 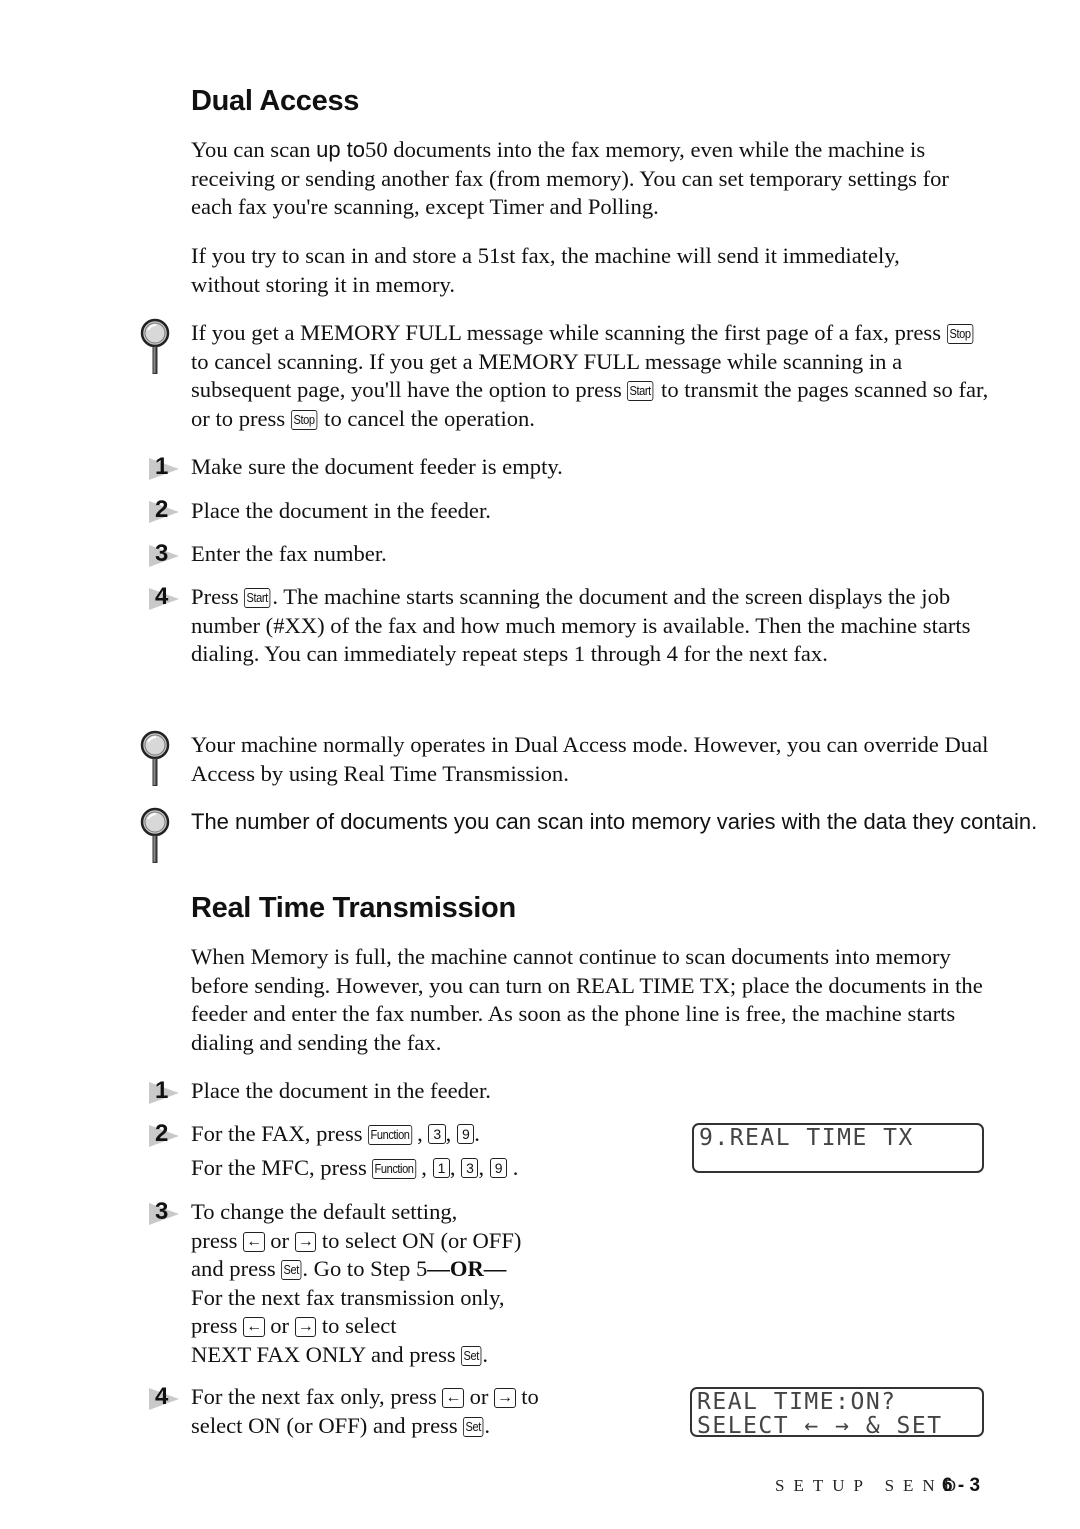 What do you see at coordinates (280, 1133) in the screenshot?
I see `text: For the FAX, press` at bounding box center [280, 1133].